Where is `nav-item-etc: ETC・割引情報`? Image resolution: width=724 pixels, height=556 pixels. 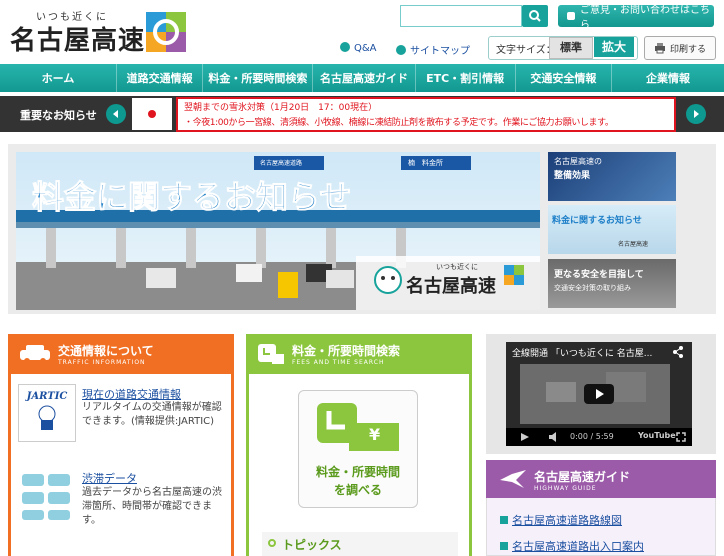 nav-item-etc: ETC・割引情報 is located at coordinates (466, 78).